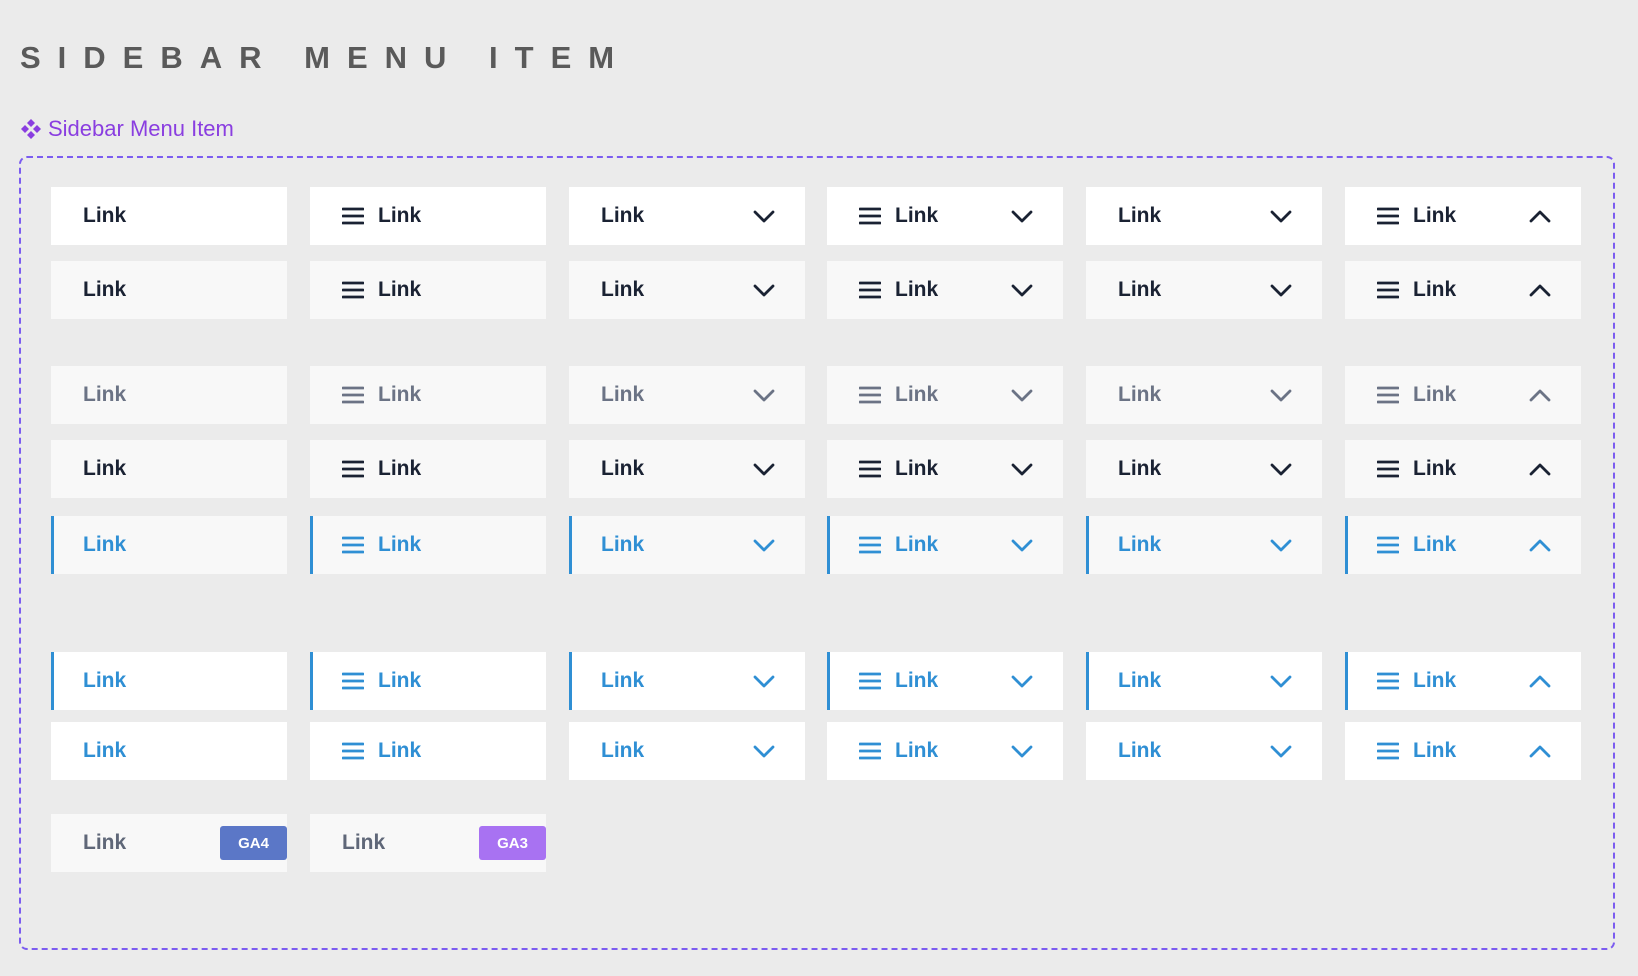 Image resolution: width=1638 pixels, height=976 pixels. I want to click on component-label: Sidebar Menu Item, so click(127, 129).